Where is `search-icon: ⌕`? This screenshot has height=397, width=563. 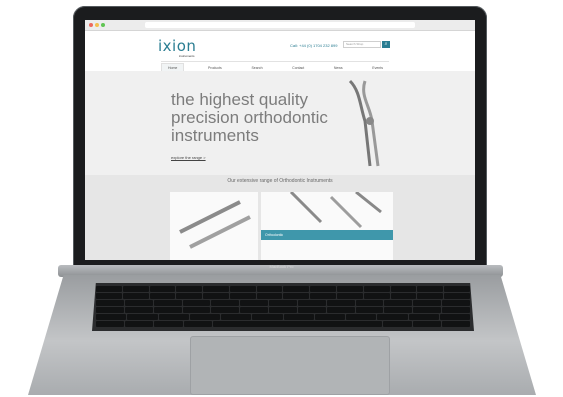 search-icon: ⌕ is located at coordinates (386, 44).